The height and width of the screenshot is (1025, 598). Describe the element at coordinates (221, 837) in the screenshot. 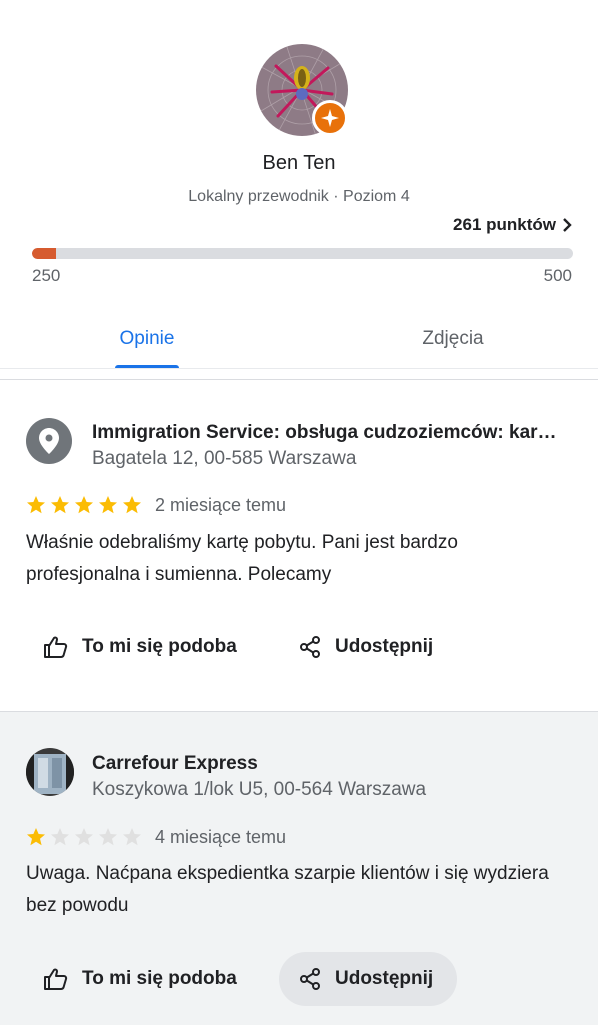

I see `review-date: 4 miesiące temu` at that location.